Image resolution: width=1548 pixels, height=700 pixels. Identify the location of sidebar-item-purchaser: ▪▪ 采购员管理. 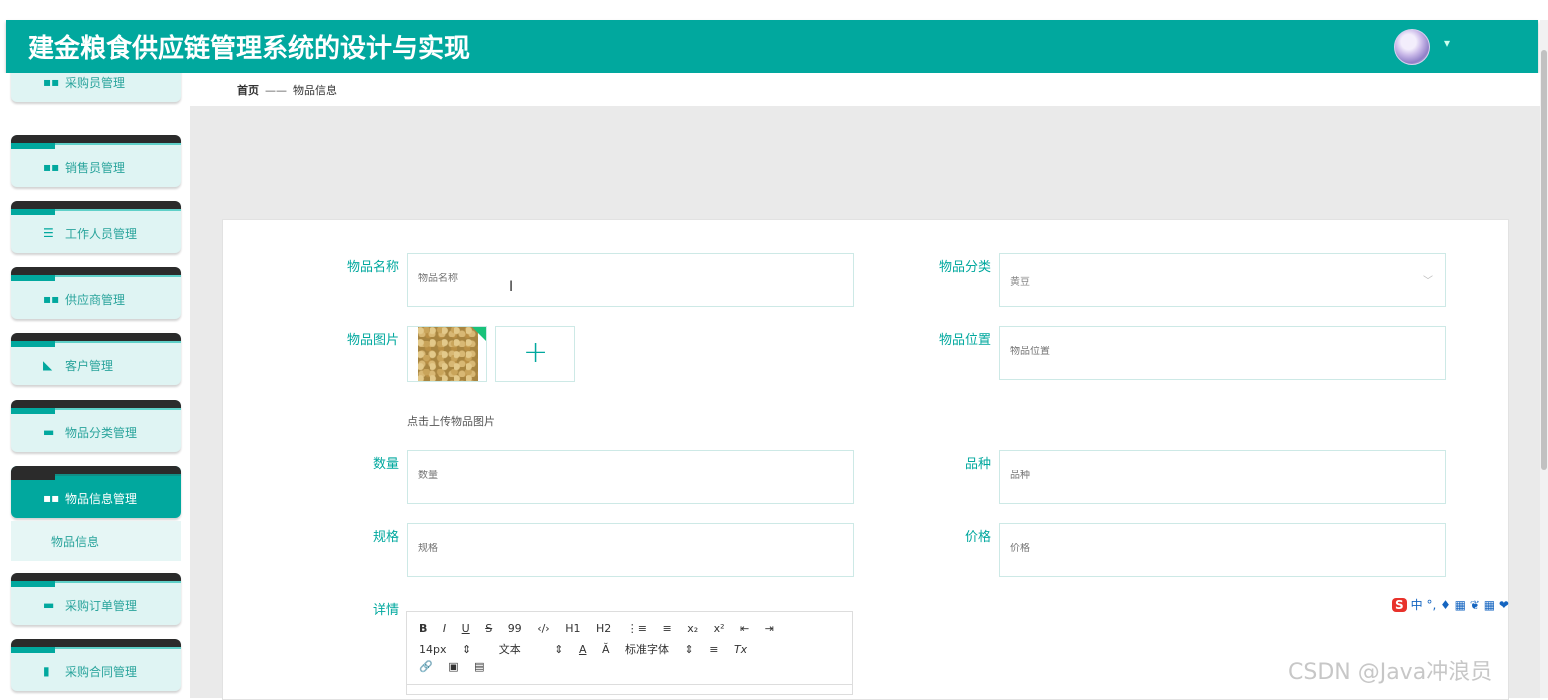
(96, 87).